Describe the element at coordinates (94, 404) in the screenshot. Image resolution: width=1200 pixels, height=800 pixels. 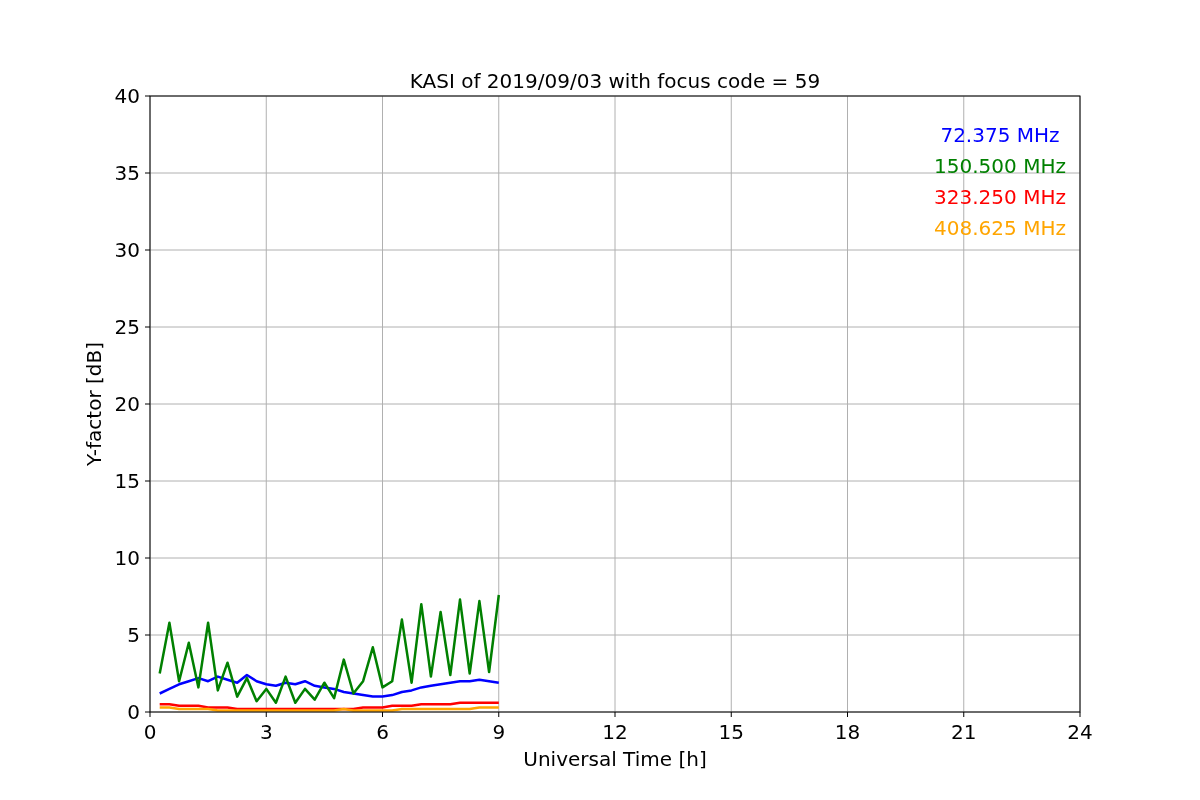
I see `y-axis-label: Y-factor [dB]` at that location.